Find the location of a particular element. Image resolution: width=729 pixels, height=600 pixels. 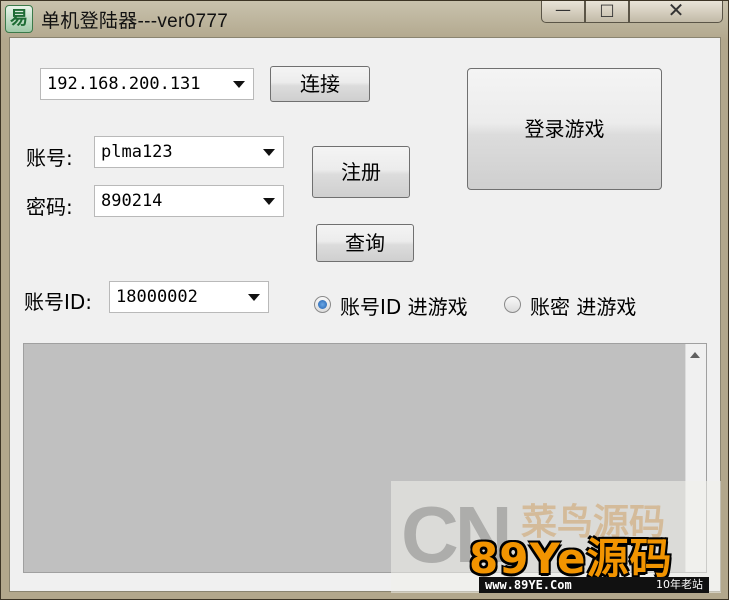

account-id-label: 账号ID: is located at coordinates (58, 302).